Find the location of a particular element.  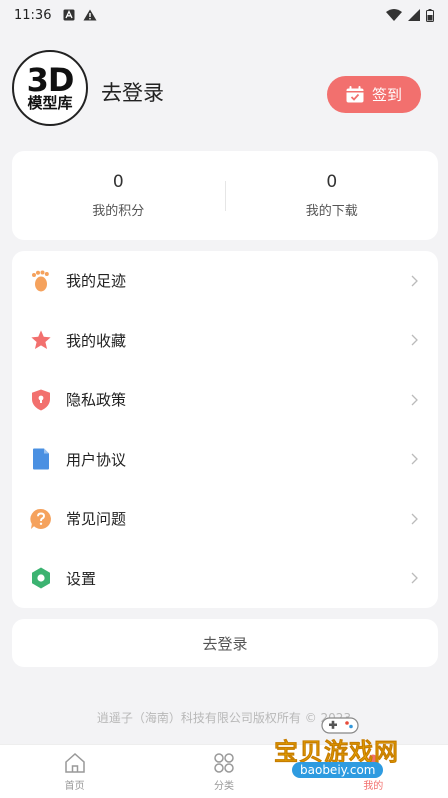

login-button: 去登录 is located at coordinates (225, 643).